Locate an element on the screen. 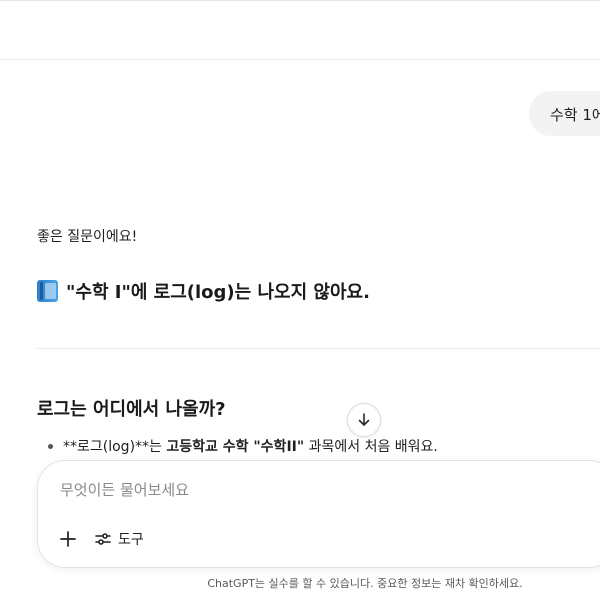 The image size is (600, 600). list-item-text-bold: 고등학교 수학 "수학II" is located at coordinates (235, 447).